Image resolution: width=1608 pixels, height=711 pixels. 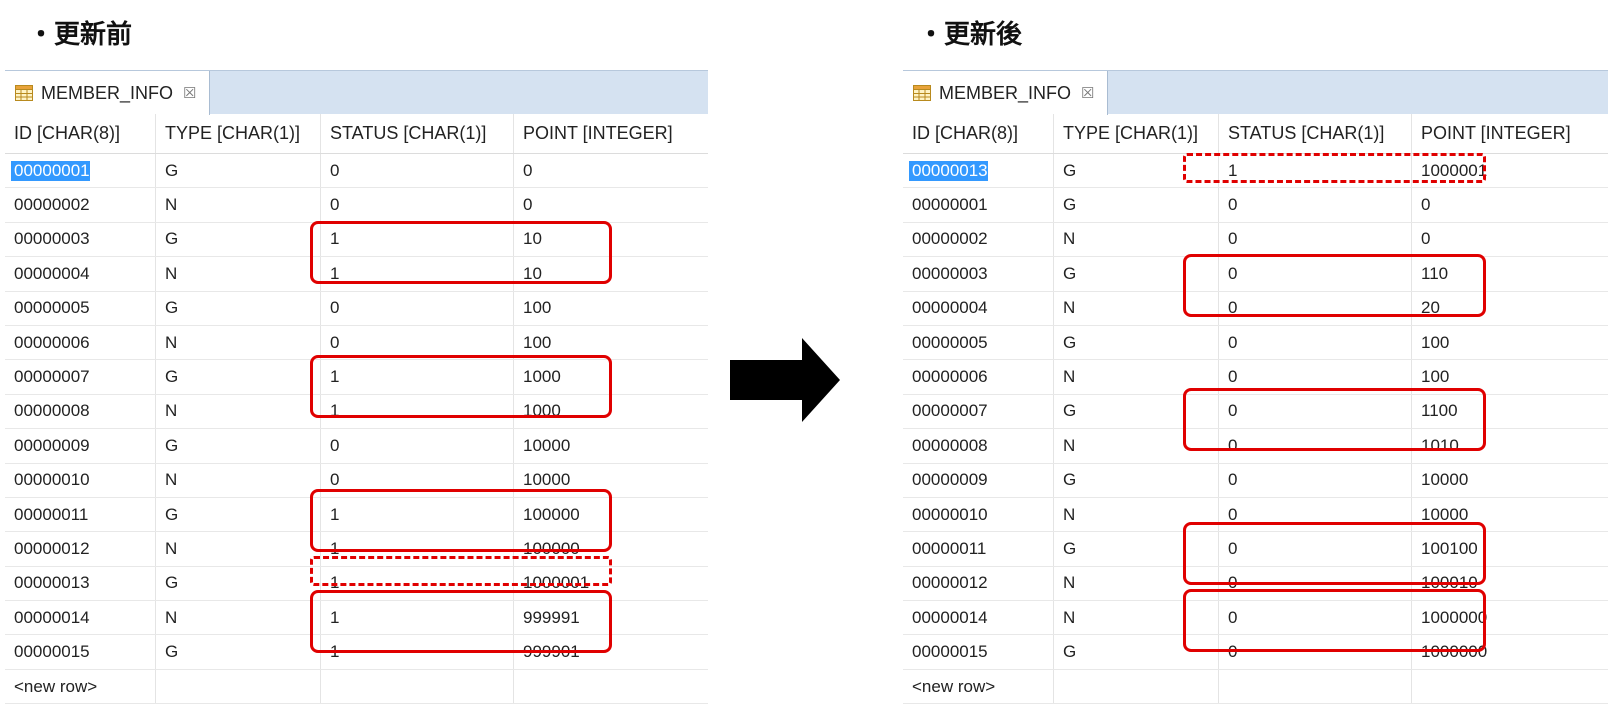 I want to click on cell-point: 10, so click(x=607, y=239).